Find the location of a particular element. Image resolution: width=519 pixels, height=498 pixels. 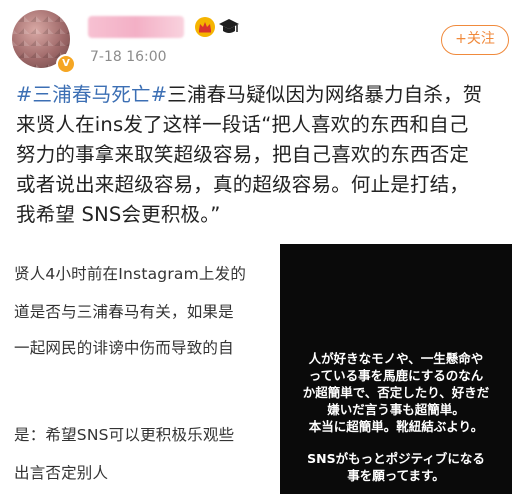

post-timestamp: 7-18 16:00 is located at coordinates (128, 57).